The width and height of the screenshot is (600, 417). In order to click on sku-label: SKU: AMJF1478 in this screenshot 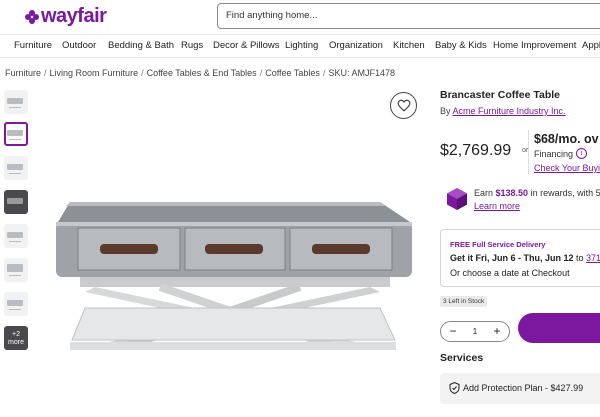, I will do `click(361, 73)`.